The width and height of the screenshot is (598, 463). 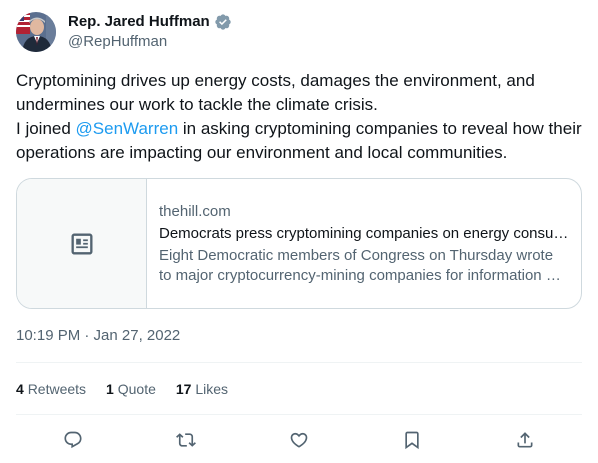 I want to click on bookmark-icon, so click(x=412, y=440).